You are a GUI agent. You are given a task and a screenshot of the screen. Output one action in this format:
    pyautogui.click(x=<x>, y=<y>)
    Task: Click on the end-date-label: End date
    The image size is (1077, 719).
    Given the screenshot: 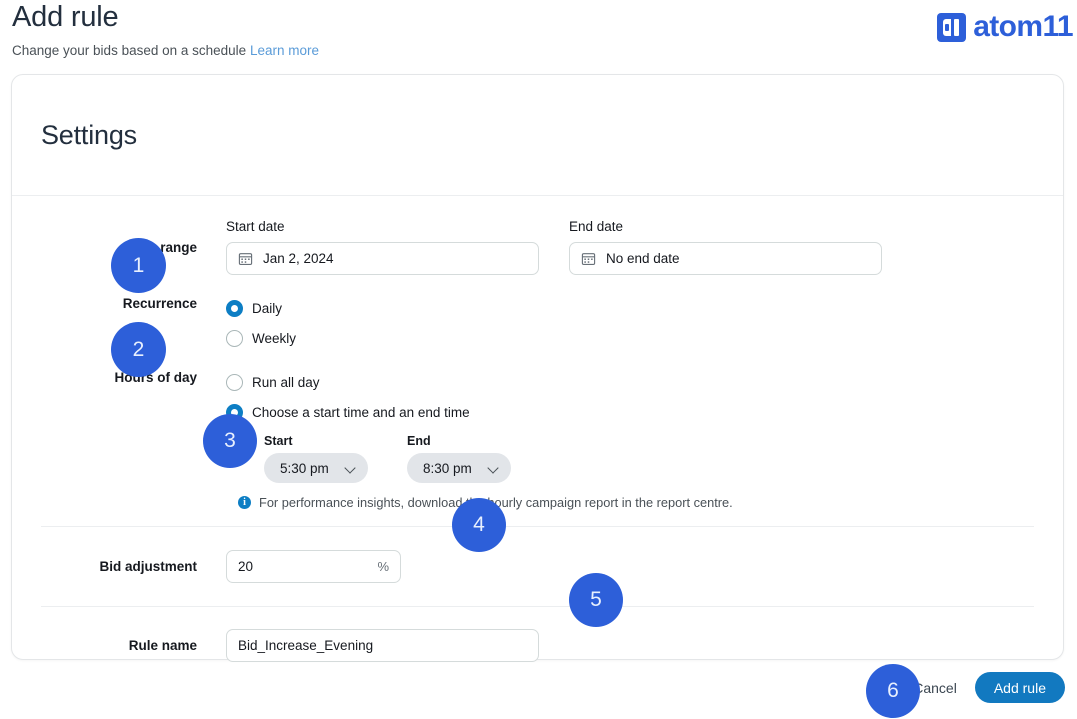 What is the action you would take?
    pyautogui.click(x=596, y=226)
    